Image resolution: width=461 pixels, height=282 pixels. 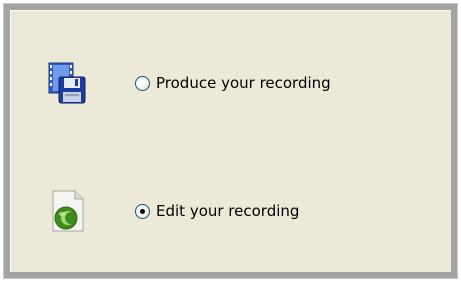 I want to click on edit-option: Edit your recording, so click(x=173, y=211).